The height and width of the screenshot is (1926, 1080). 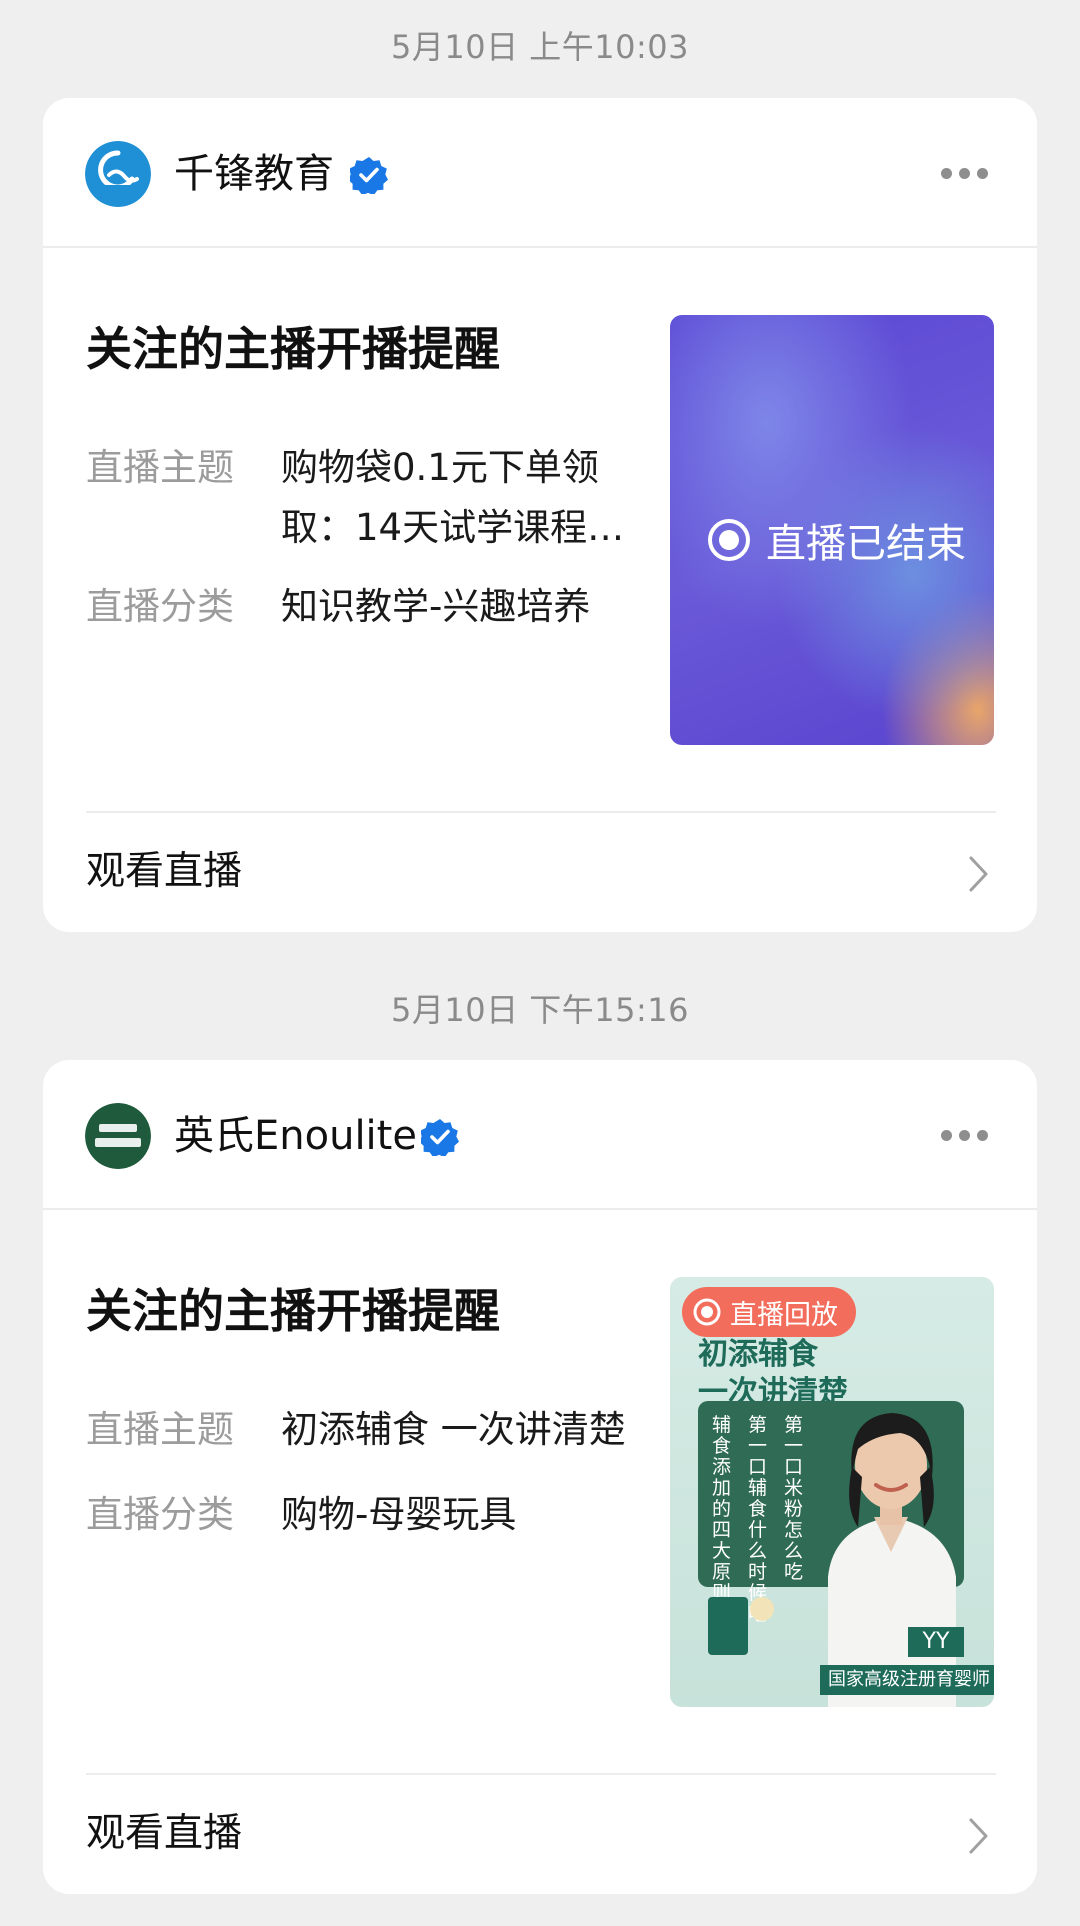 I want to click on live-thumbnail: 直播已结束, so click(x=832, y=530).